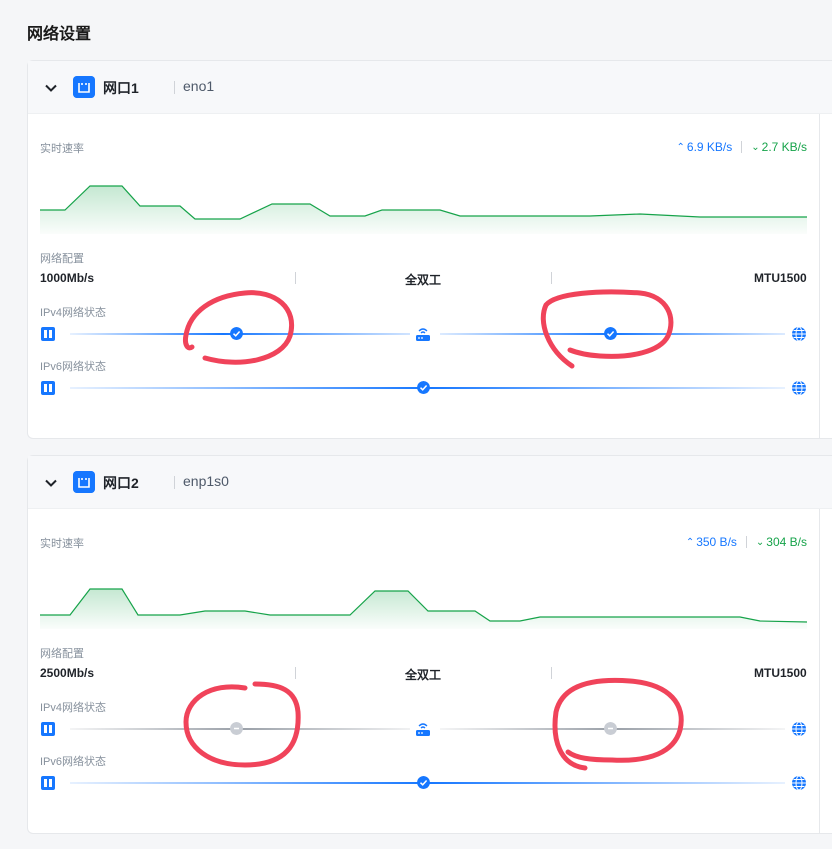 Image resolution: width=832 pixels, height=849 pixels. Describe the element at coordinates (716, 542) in the screenshot. I see `upload-rate: 350 B/s` at that location.